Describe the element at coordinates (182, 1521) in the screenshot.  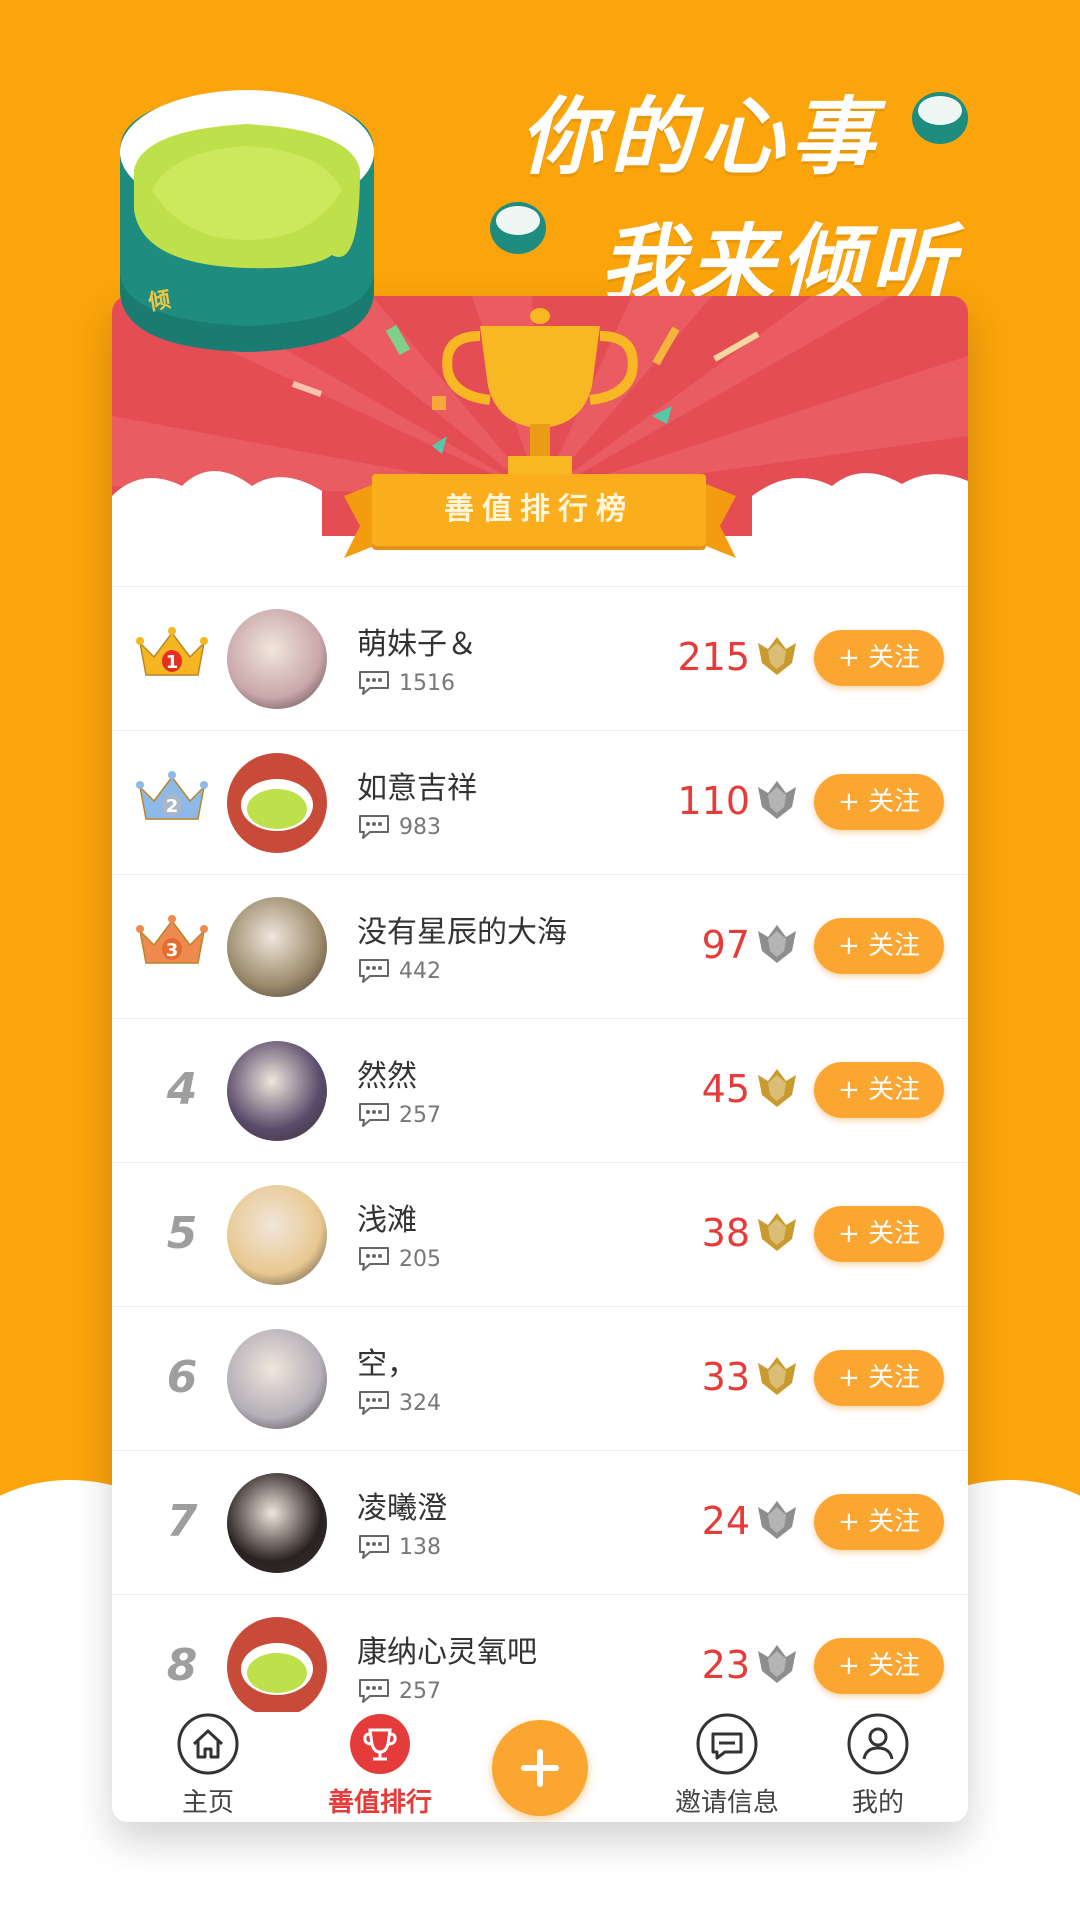
I see `rank-number: 7` at that location.